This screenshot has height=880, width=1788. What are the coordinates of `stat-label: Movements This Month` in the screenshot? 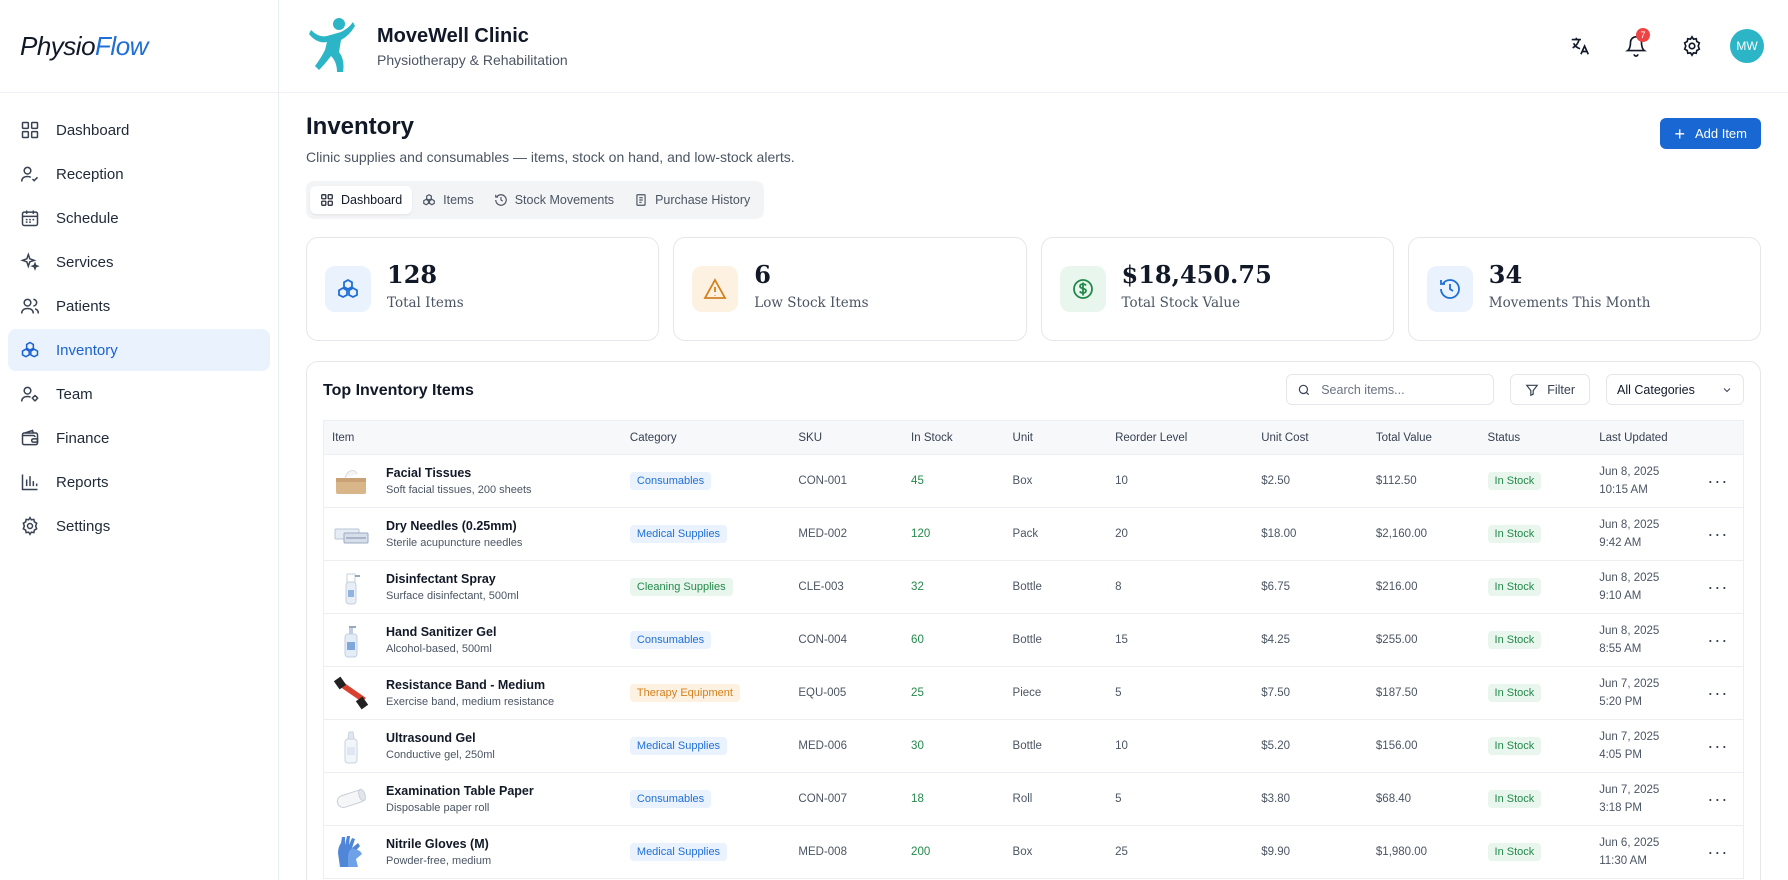 It's located at (1569, 302).